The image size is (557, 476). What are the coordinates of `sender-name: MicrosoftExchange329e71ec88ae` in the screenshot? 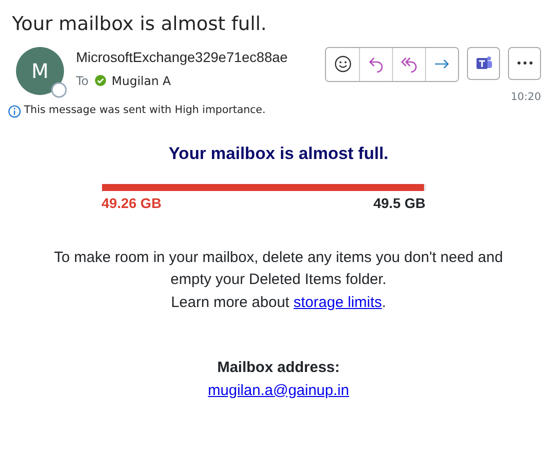 It's located at (194, 57).